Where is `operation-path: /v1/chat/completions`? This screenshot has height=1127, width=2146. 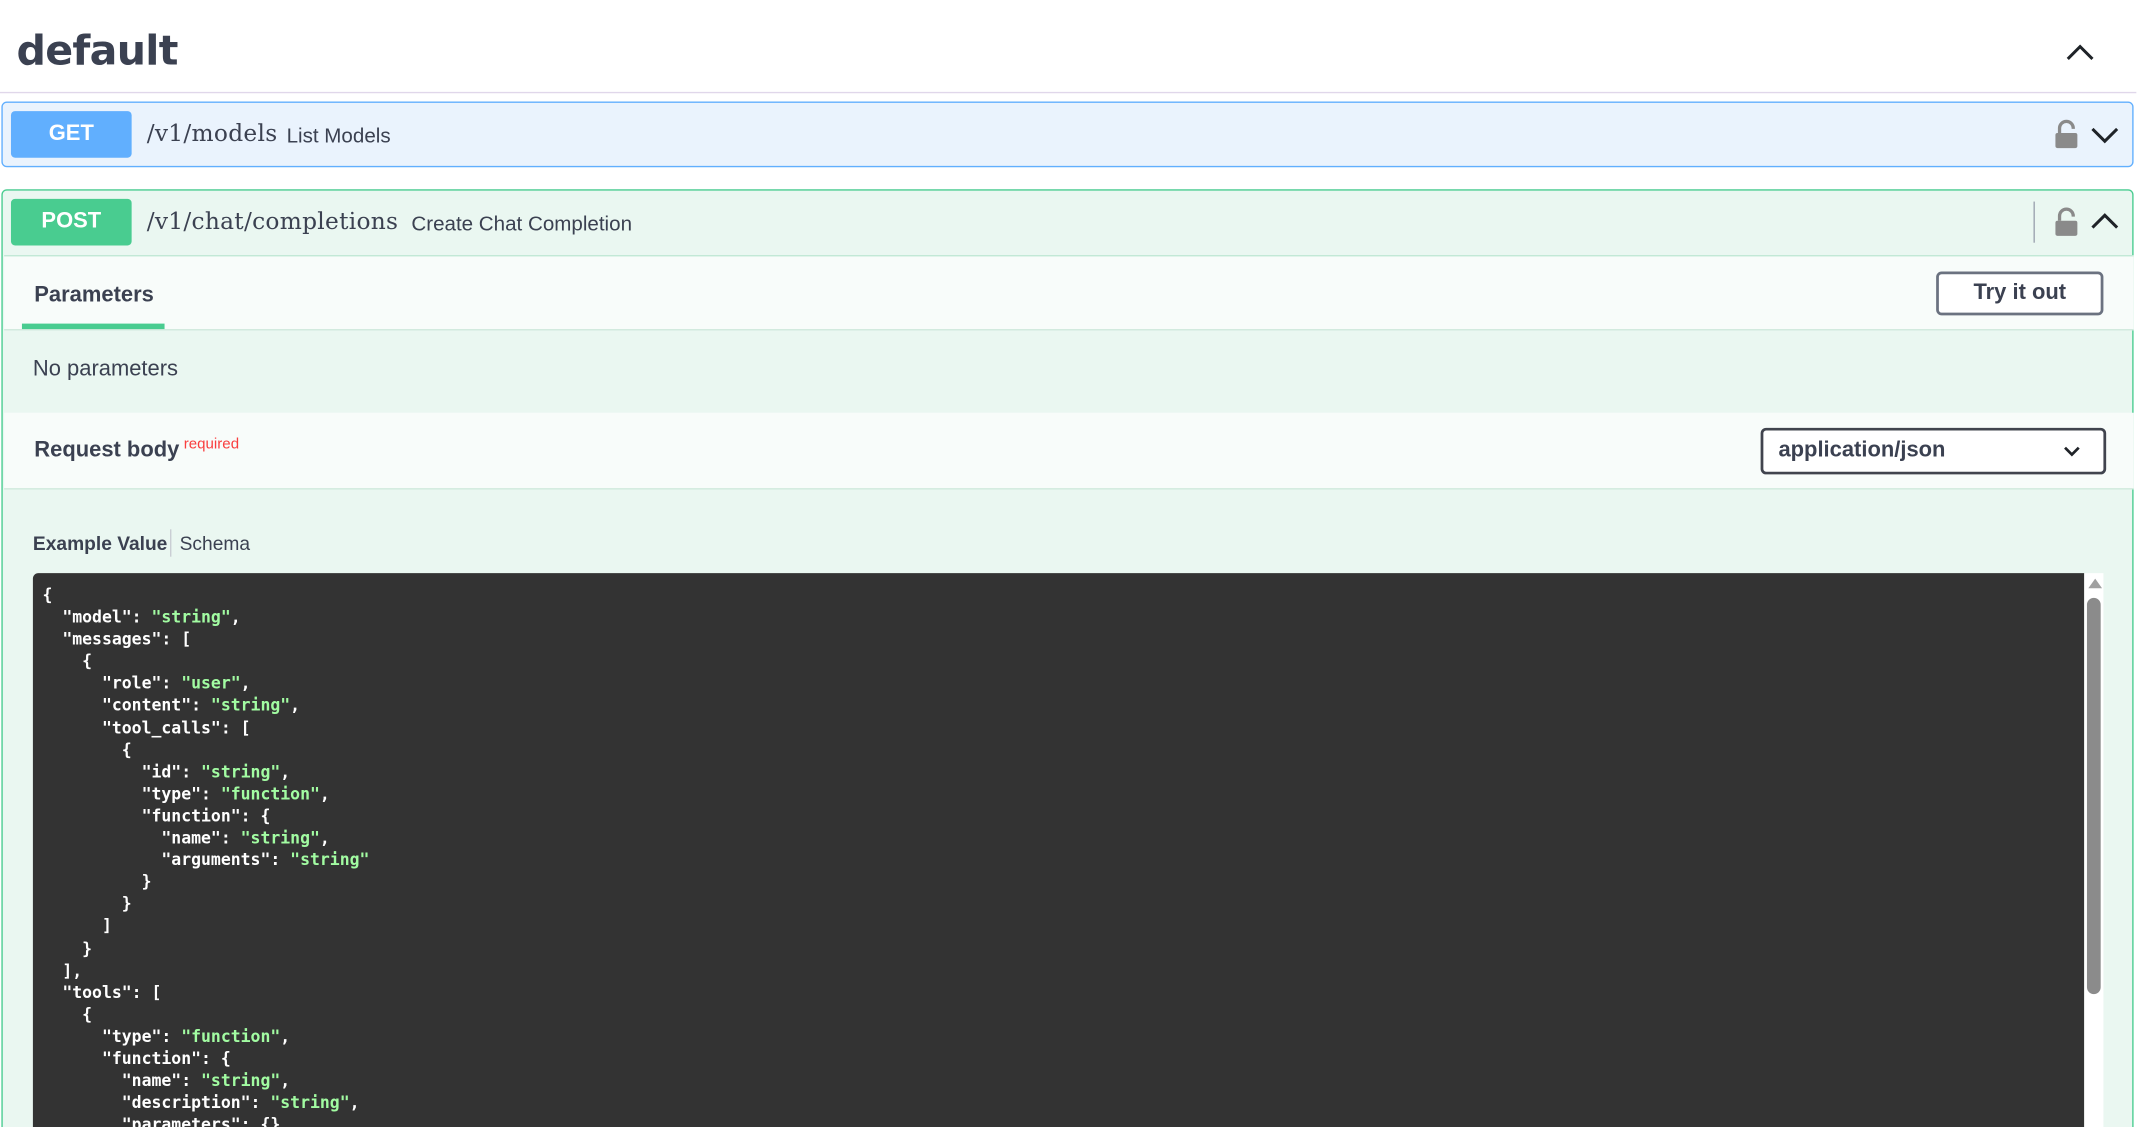 operation-path: /v1/chat/completions is located at coordinates (272, 222).